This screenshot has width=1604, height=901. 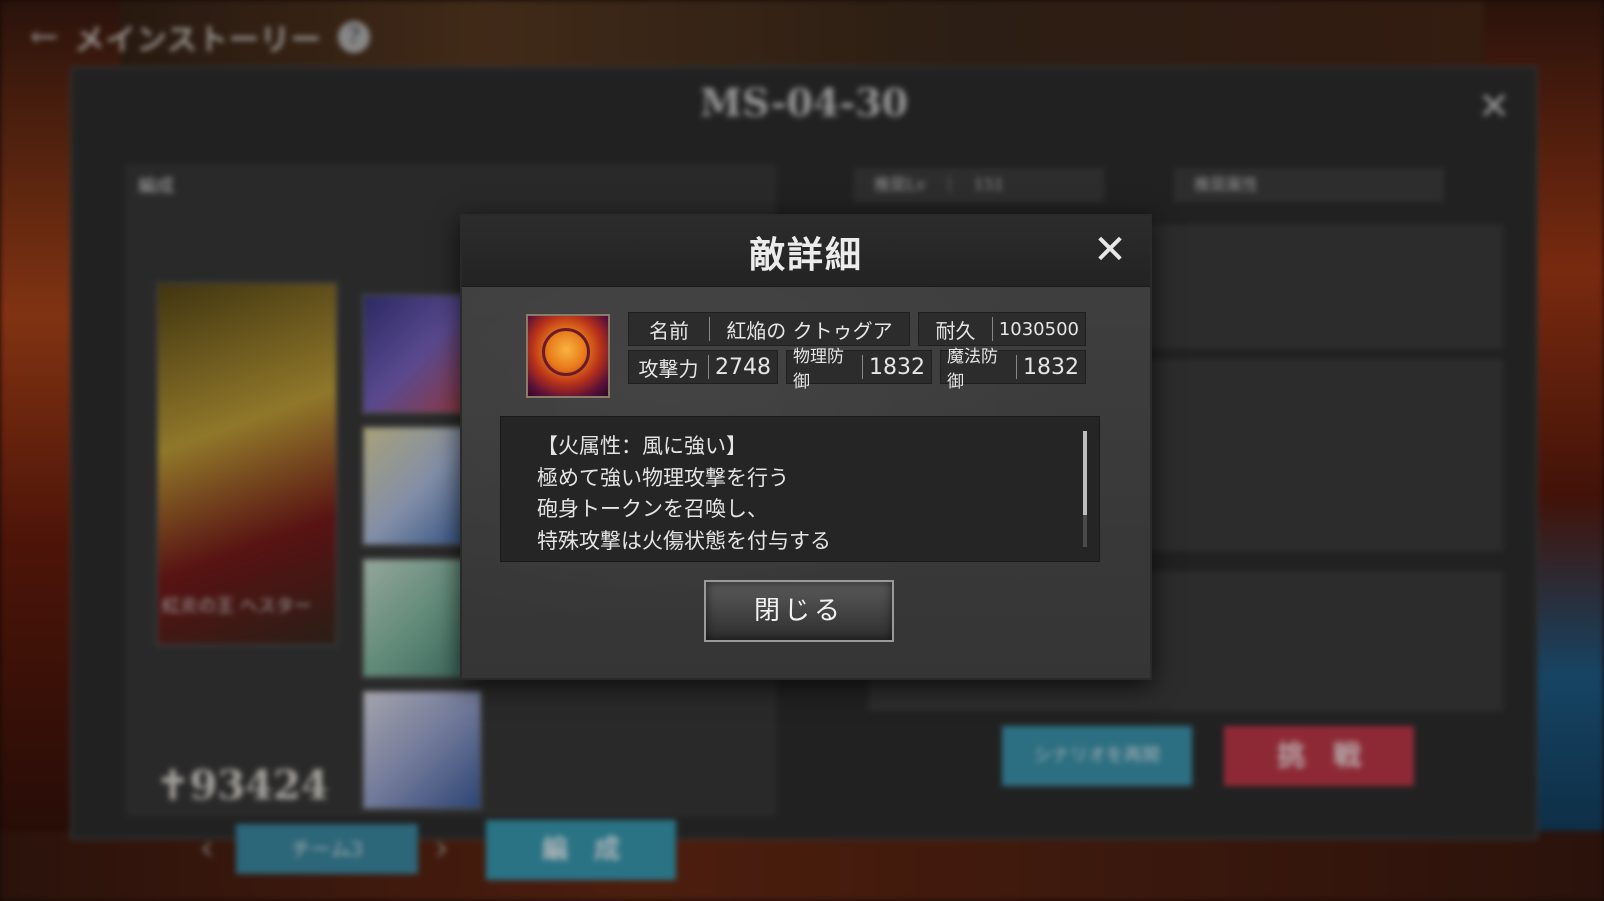 I want to click on stat-value: 1030500, so click(x=1038, y=329).